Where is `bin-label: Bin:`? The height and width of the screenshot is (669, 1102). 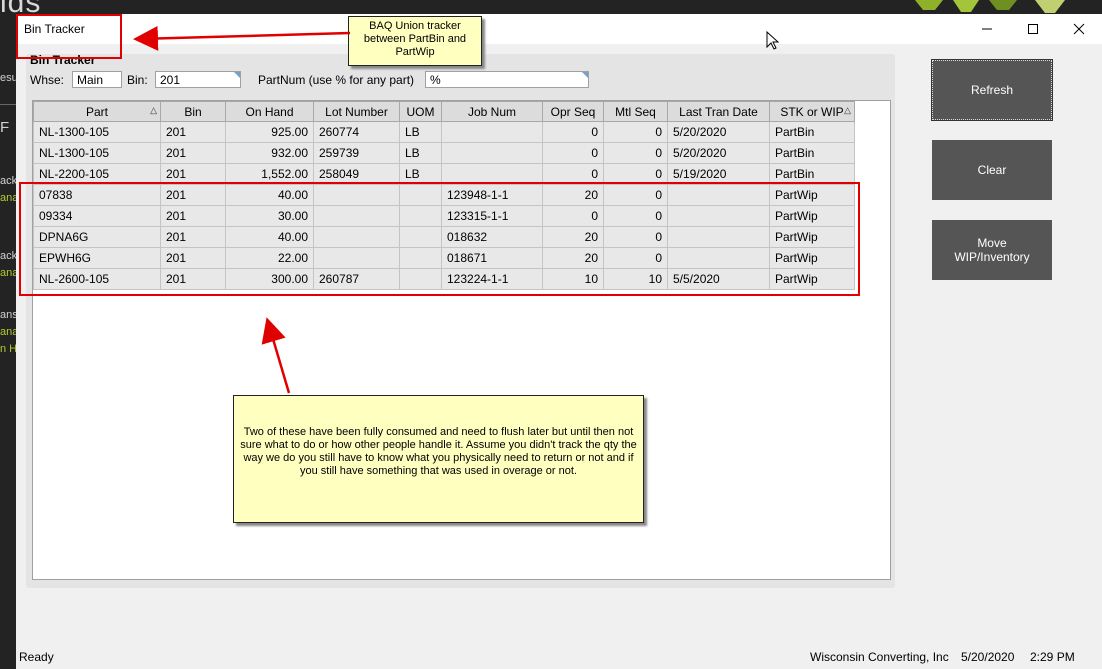 bin-label: Bin: is located at coordinates (137, 80).